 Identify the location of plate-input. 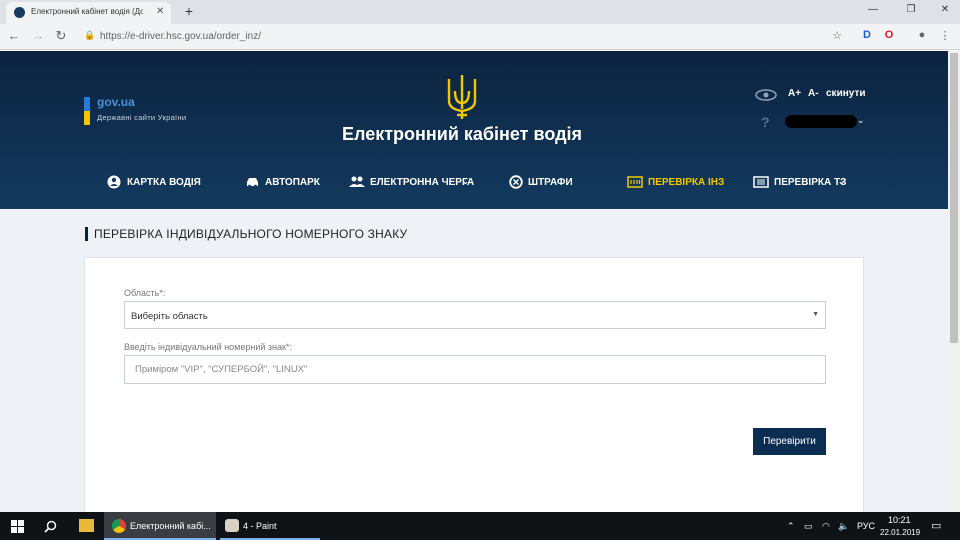
(475, 369).